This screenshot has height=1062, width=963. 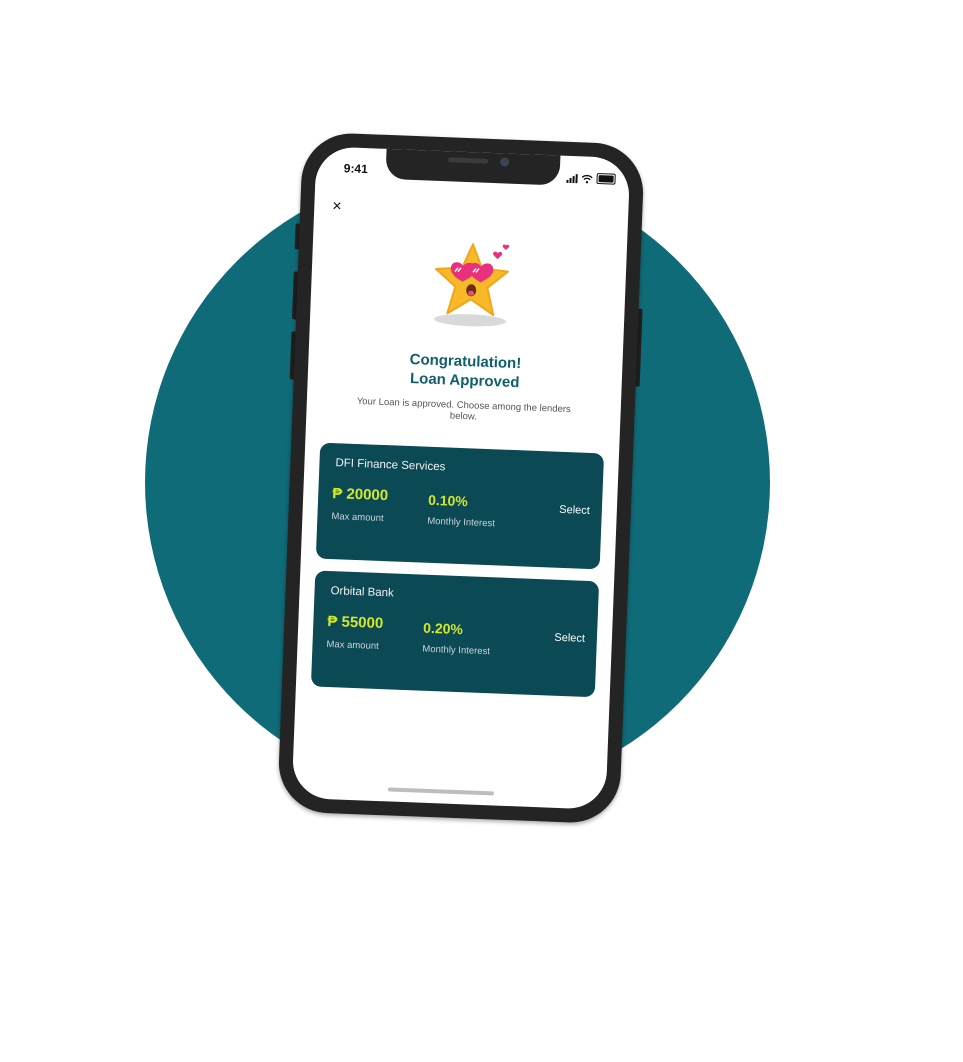 What do you see at coordinates (473, 166) in the screenshot?
I see `notch` at bounding box center [473, 166].